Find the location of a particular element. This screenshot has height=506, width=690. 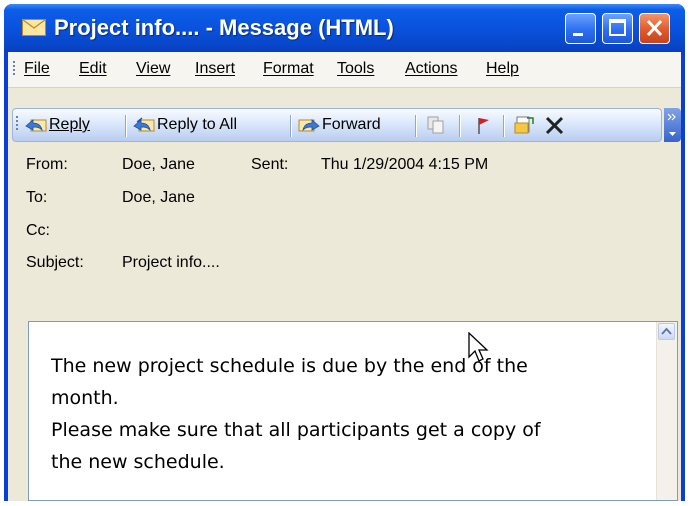

menu-file: File is located at coordinates (37, 69).